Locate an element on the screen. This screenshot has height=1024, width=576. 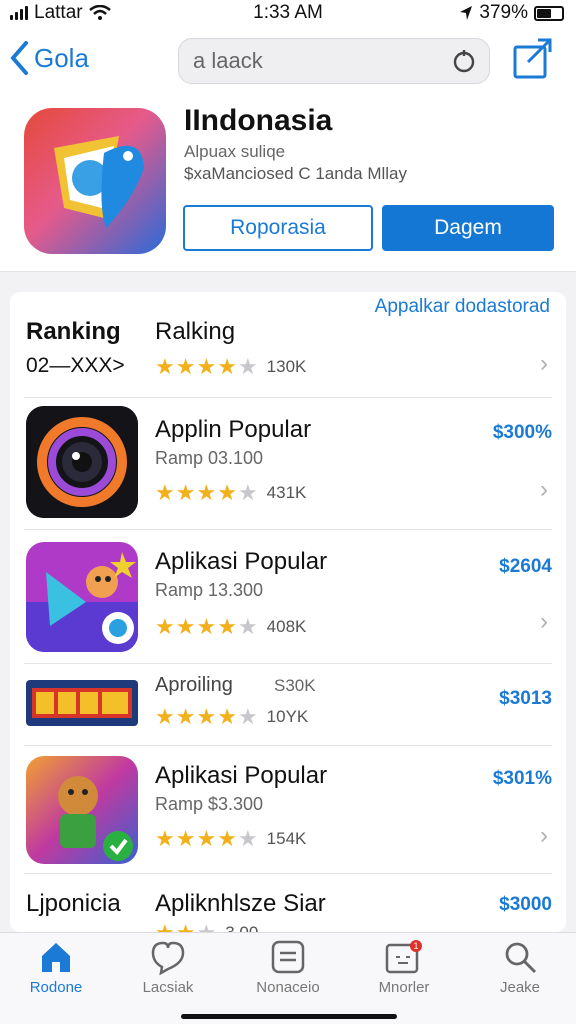
app-name: Aproiling is located at coordinates (194, 685).